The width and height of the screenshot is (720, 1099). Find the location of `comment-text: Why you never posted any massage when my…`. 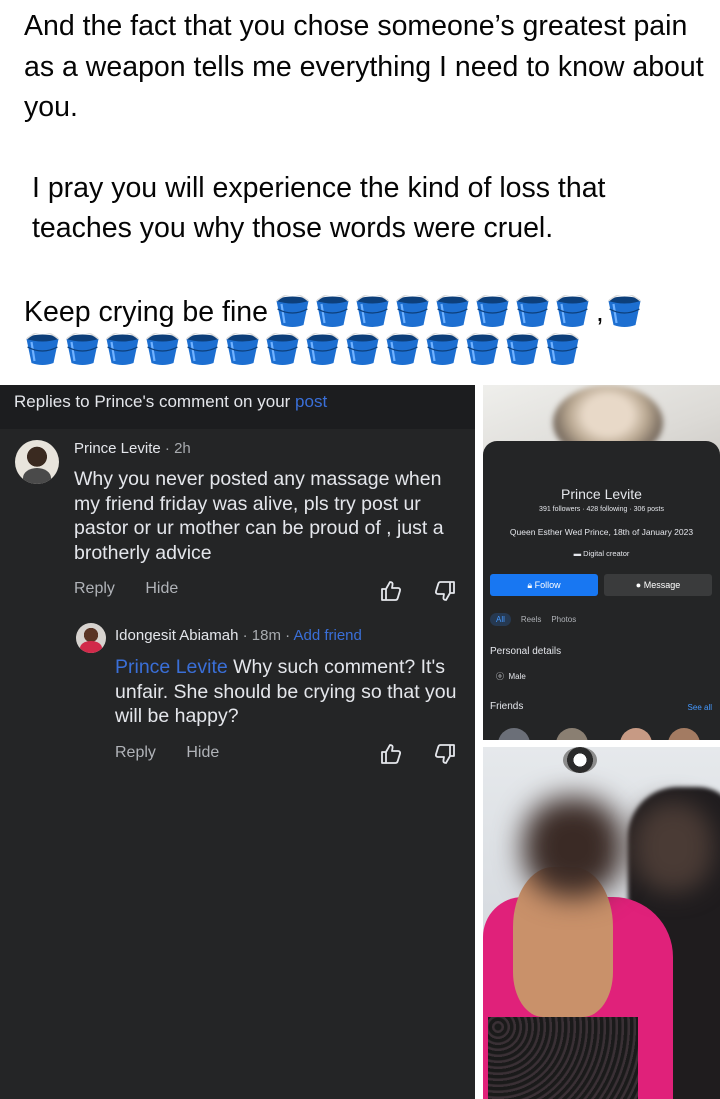

comment-text: Why you never posted any massage when my… is located at coordinates (259, 516).